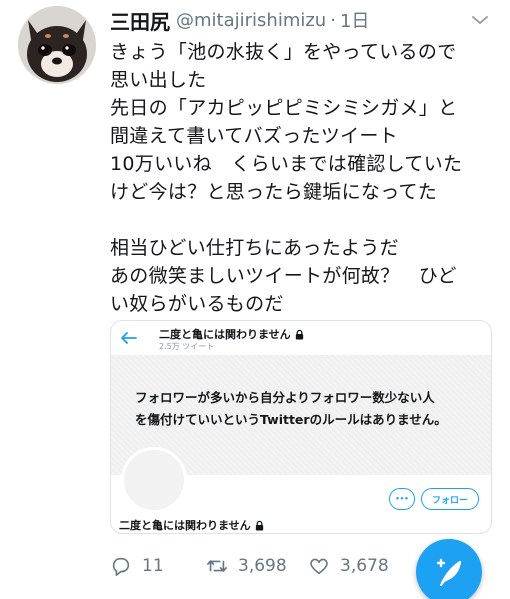 Image resolution: width=510 pixels, height=599 pixels. I want to click on reply-icon, so click(121, 566).